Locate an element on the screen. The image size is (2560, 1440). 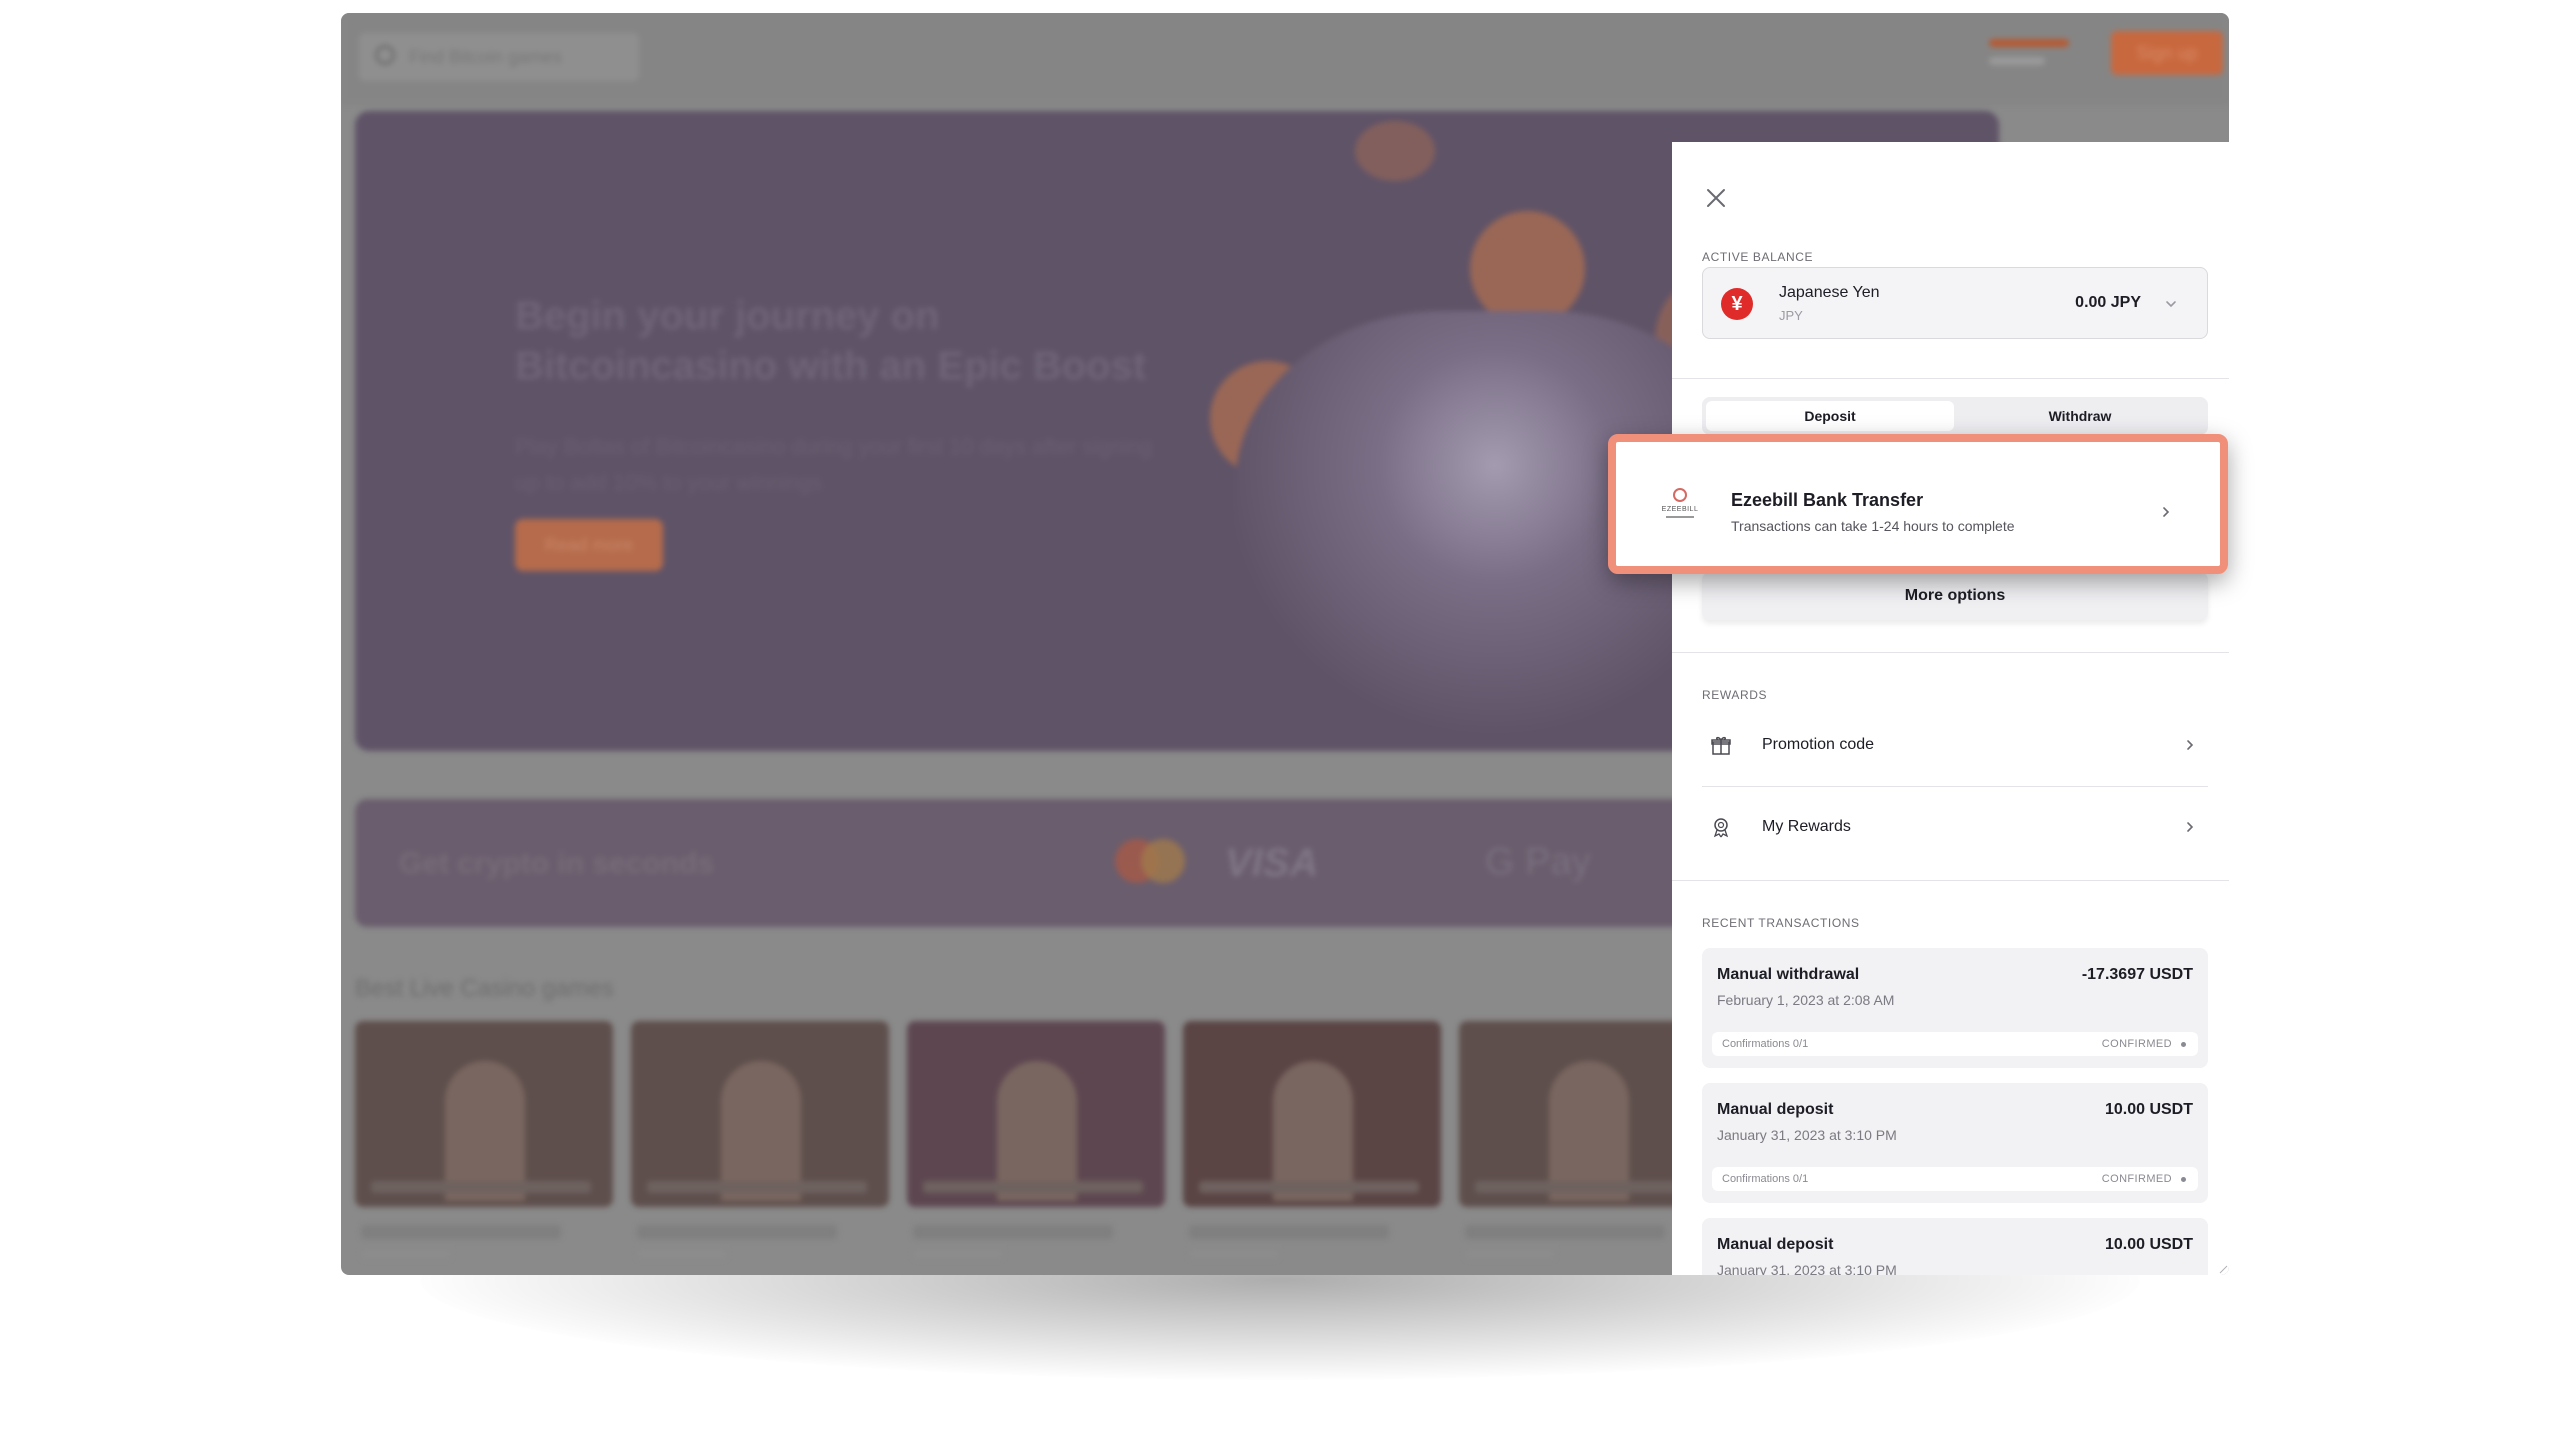
transaction-amount: -17.3697 USDT is located at coordinates (2137, 974).